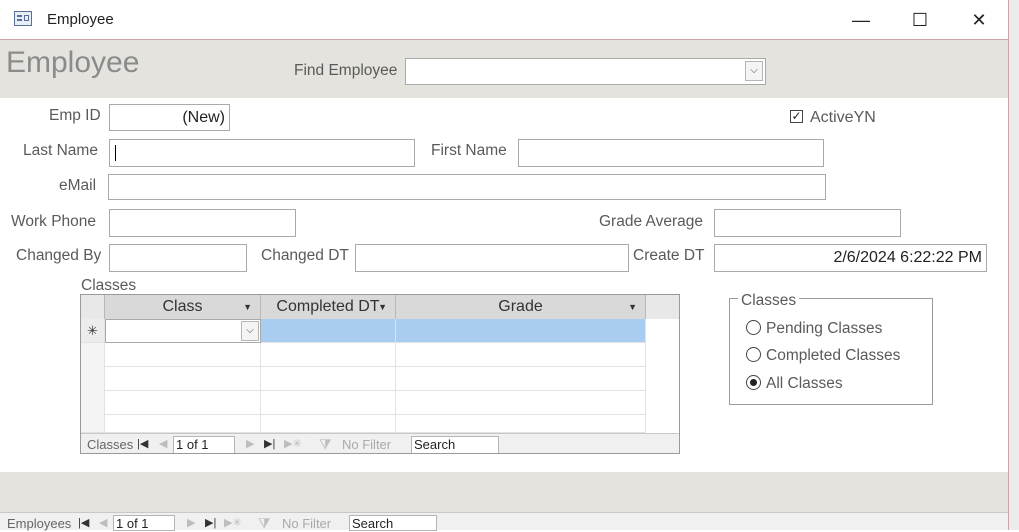  I want to click on active-checkbox: ✓, so click(796, 116).